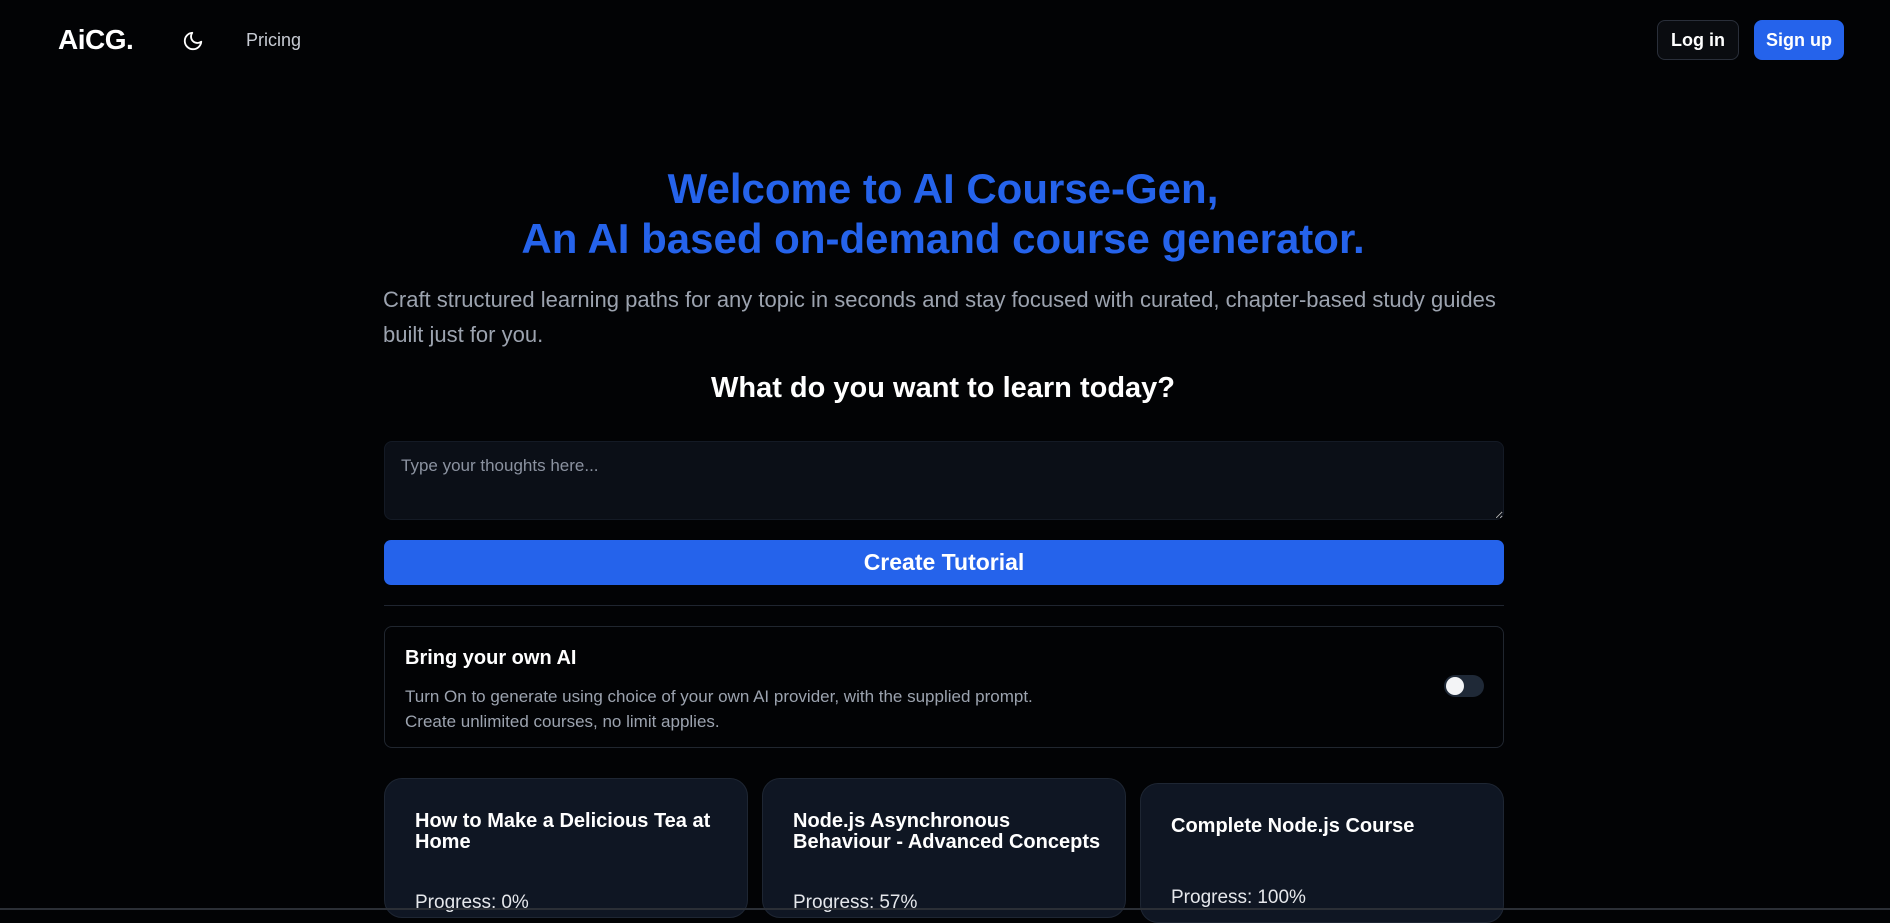  I want to click on progress-label: Progress:, so click(1212, 897).